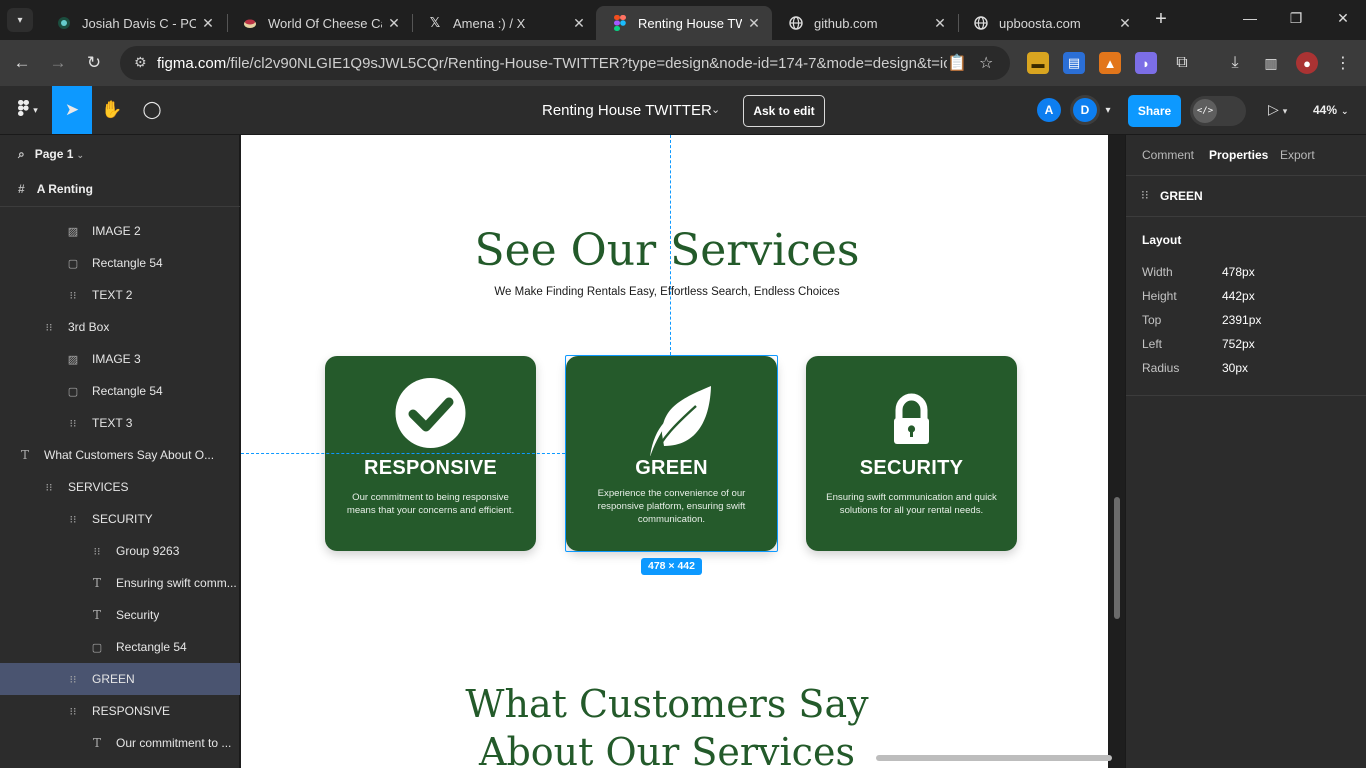 The image size is (1366, 768). I want to click on close-window-icon: ✕, so click(1343, 18).